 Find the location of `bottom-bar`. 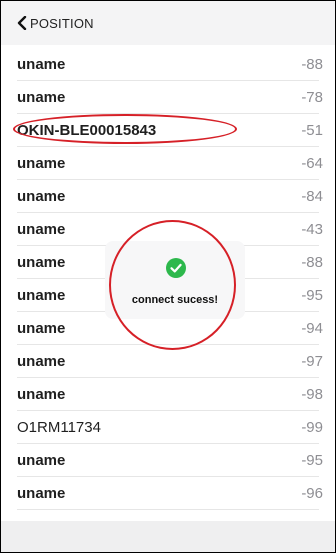

bottom-bar is located at coordinates (168, 536).